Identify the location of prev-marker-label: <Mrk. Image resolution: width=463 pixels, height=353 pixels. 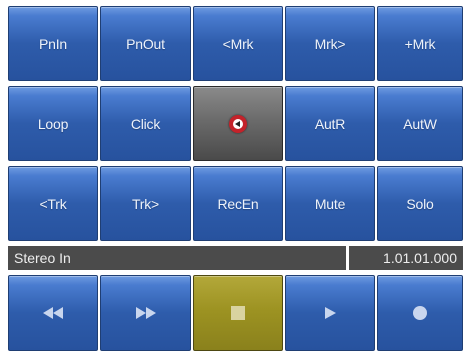
(238, 43).